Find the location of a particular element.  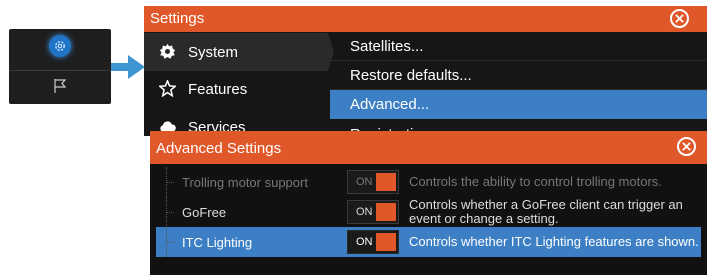

flag-icon is located at coordinates (60, 86).